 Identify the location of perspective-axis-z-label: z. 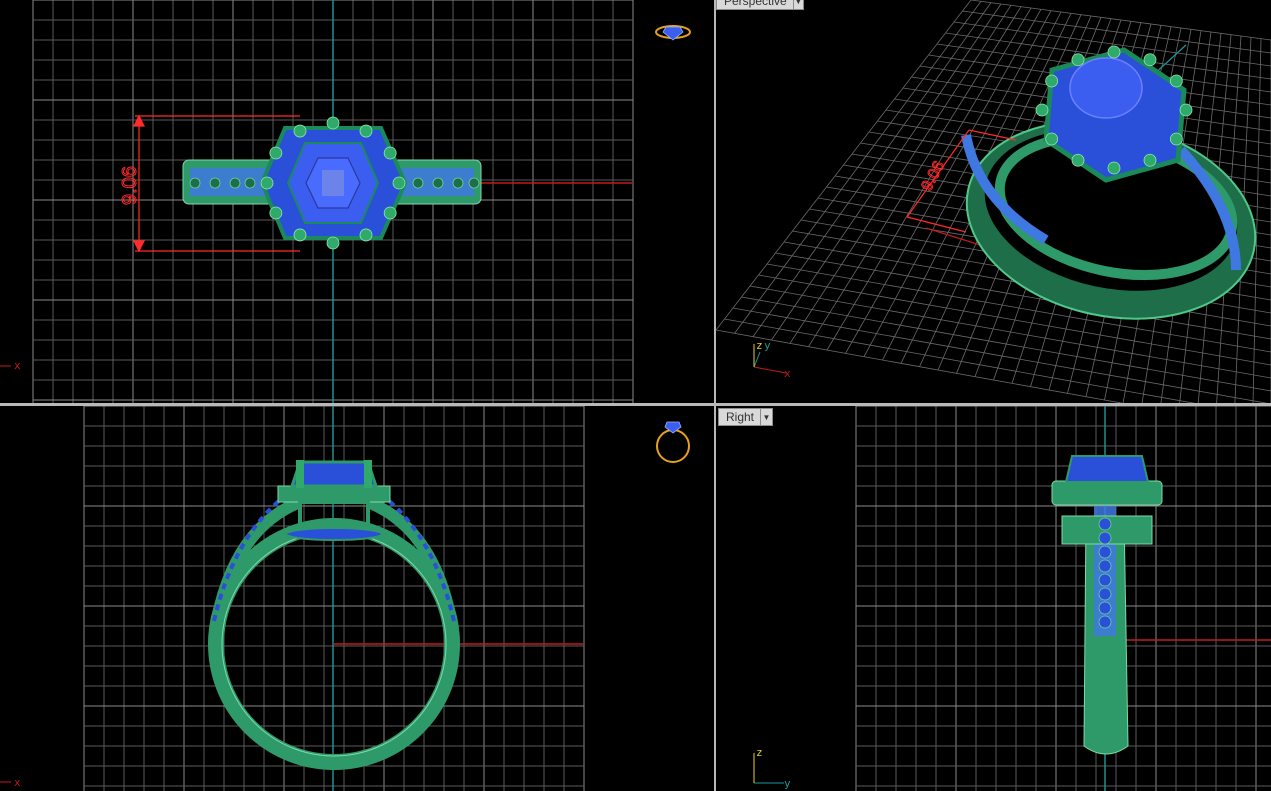
(759, 345).